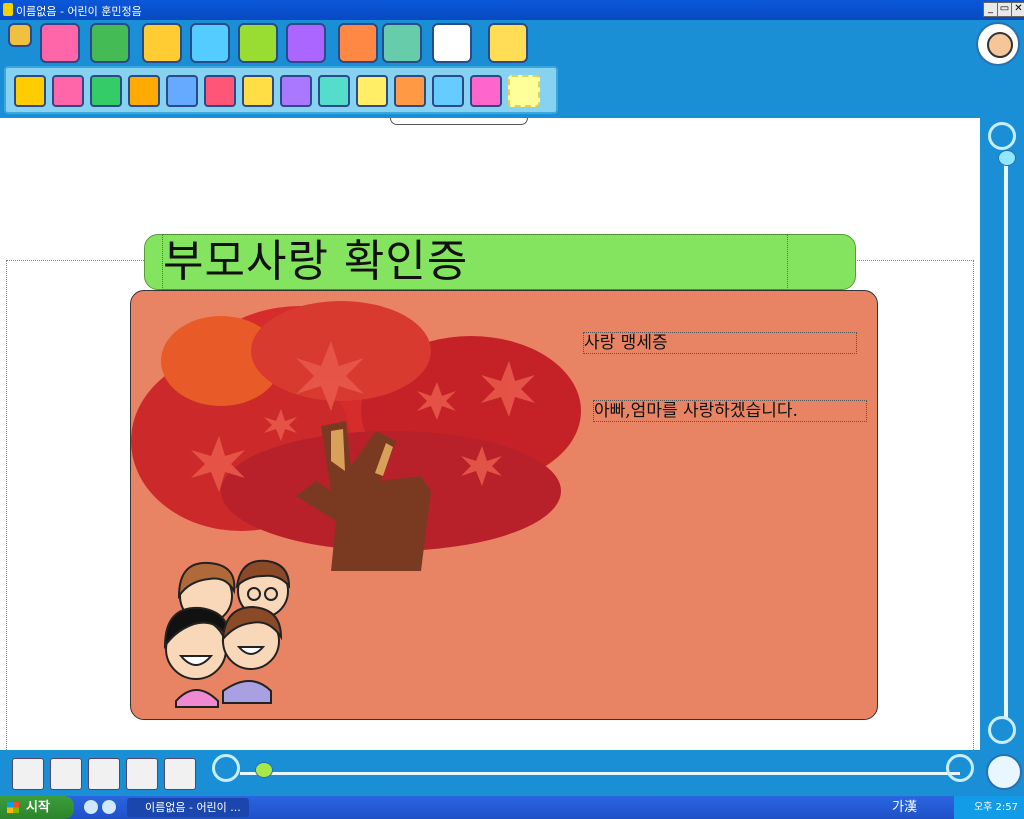  What do you see at coordinates (512, 807) in the screenshot?
I see `windows-taskbar: 시작 이름없음 - 어린이 ... 가漢 오후 2:57` at bounding box center [512, 807].